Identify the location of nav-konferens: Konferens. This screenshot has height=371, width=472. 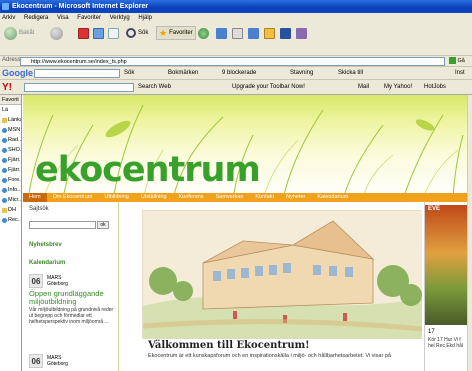
(191, 197).